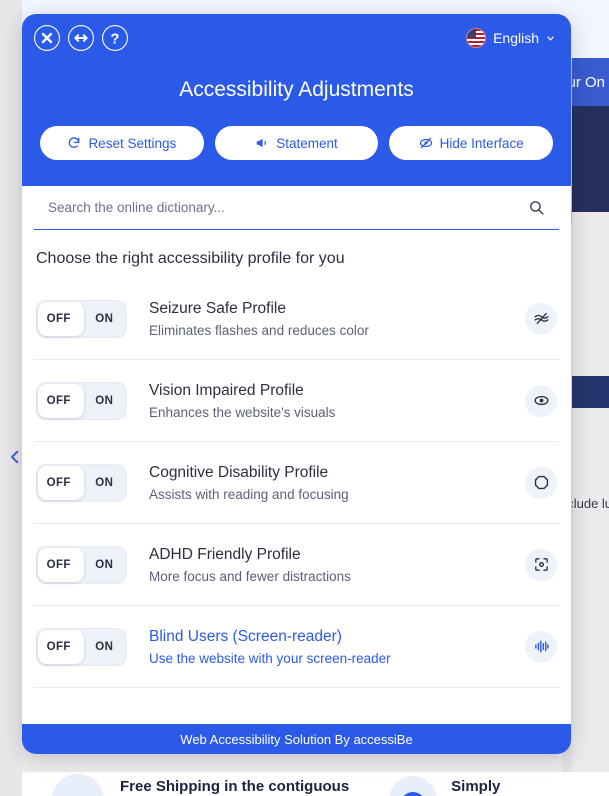 This screenshot has width=609, height=796. I want to click on profile-desc: Assists with reading and focusing, so click(249, 494).